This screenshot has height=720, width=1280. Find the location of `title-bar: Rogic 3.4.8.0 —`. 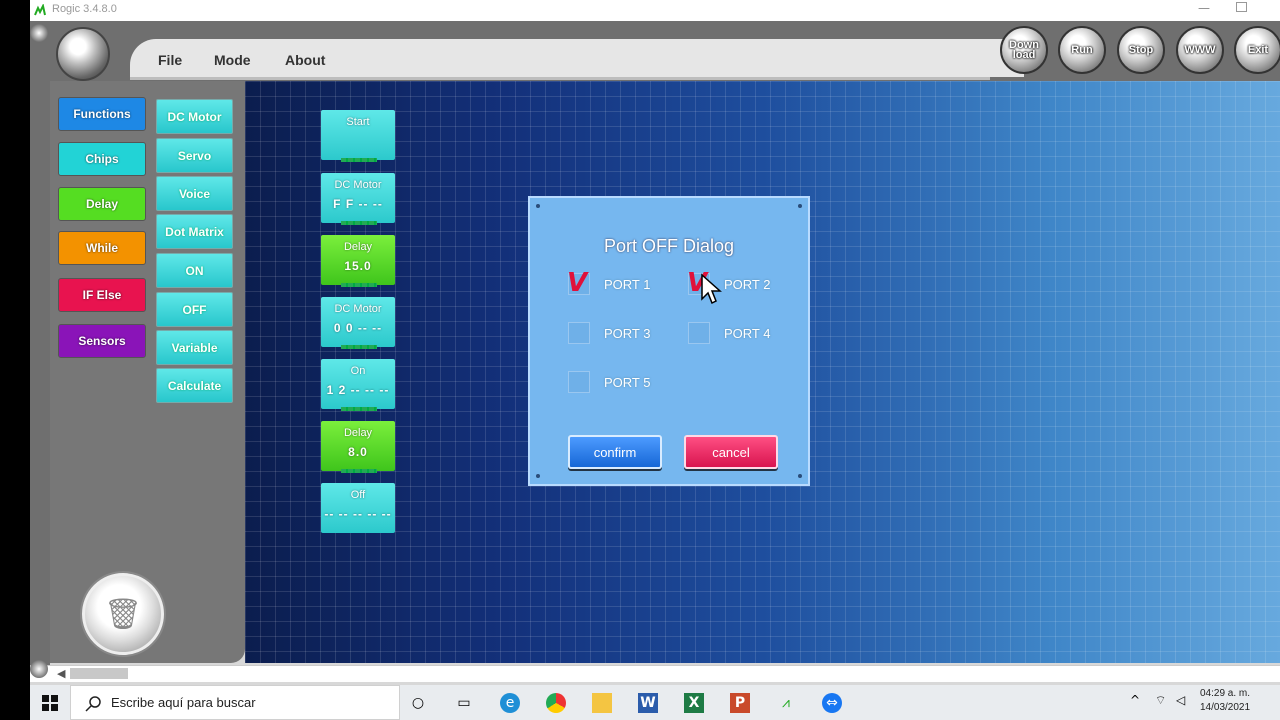

title-bar: Rogic 3.4.8.0 — is located at coordinates (655, 10).